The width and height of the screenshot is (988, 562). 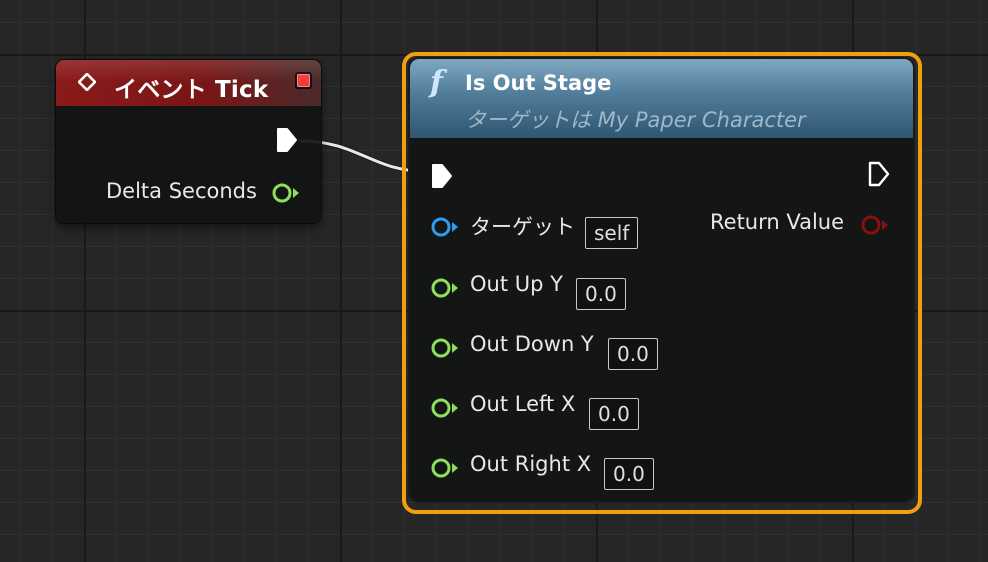 What do you see at coordinates (181, 191) in the screenshot?
I see `delta-seconds-label: Delta Seconds` at bounding box center [181, 191].